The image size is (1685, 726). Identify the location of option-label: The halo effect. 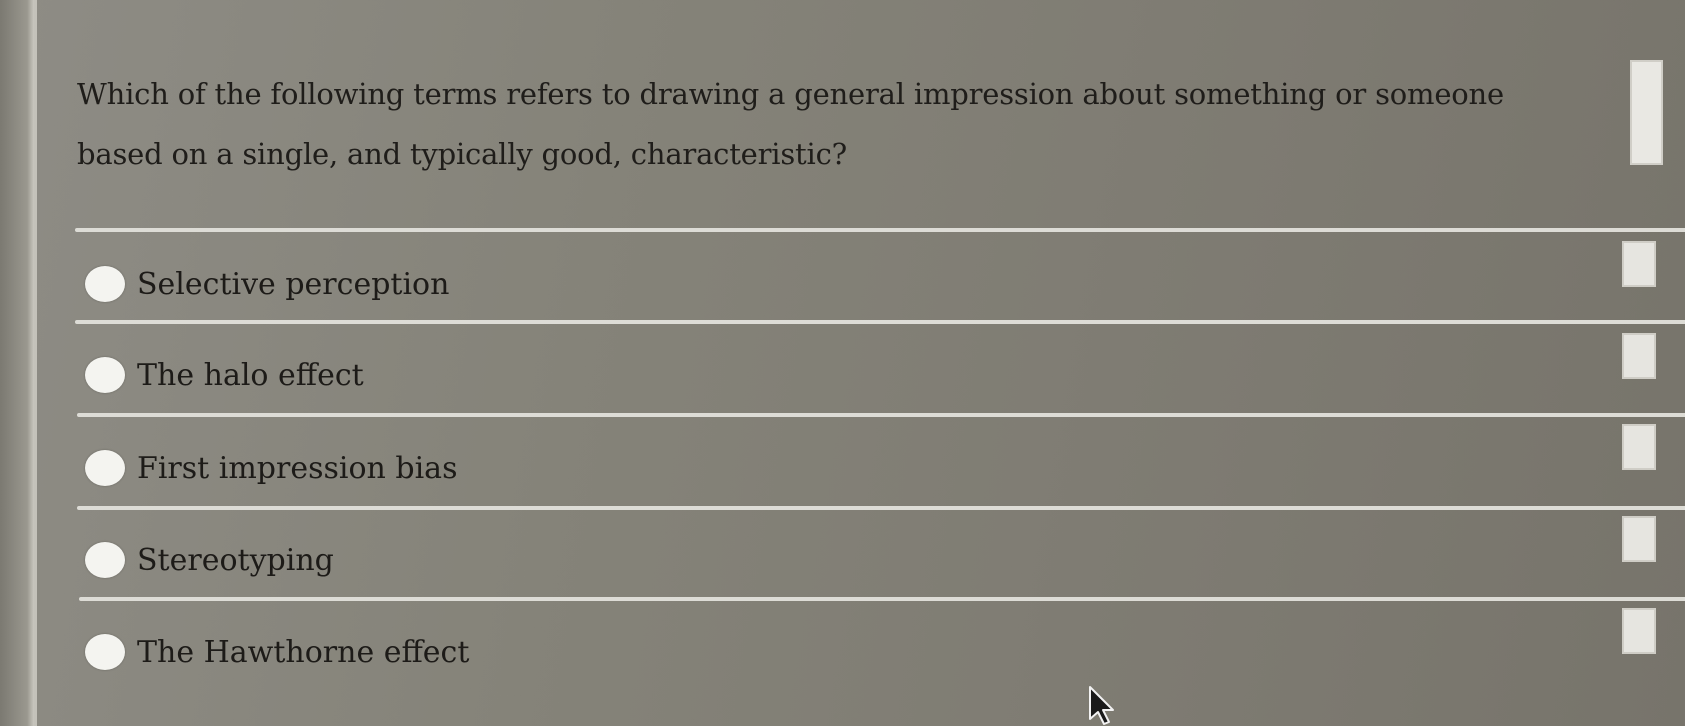
(250, 375).